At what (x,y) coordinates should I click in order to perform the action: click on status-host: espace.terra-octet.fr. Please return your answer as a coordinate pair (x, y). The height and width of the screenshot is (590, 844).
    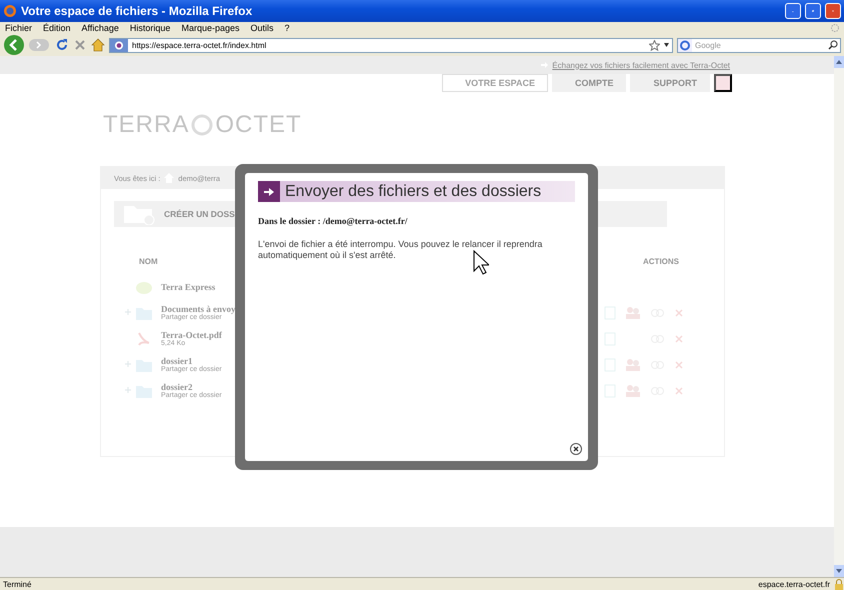
    Looking at the image, I should click on (794, 584).